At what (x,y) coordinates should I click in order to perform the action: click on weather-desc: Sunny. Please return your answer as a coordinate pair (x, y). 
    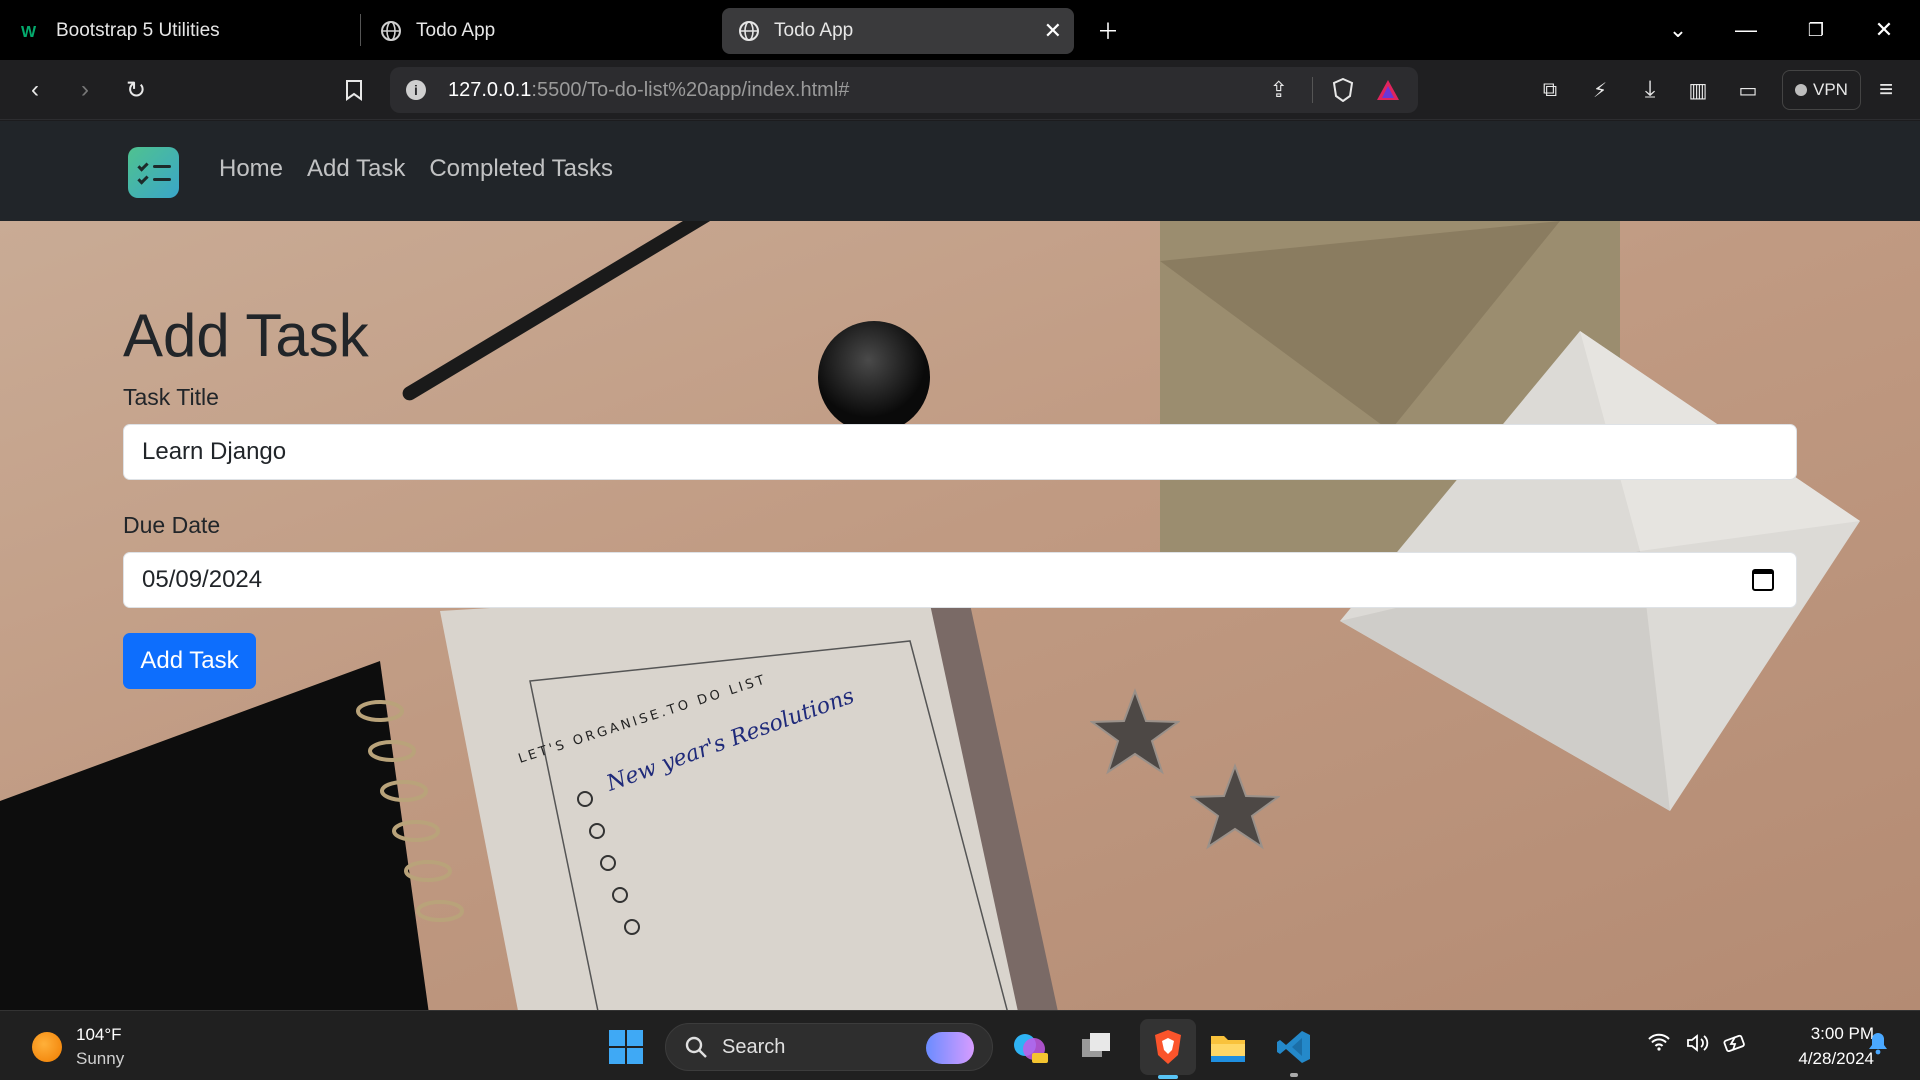
    Looking at the image, I should click on (100, 1058).